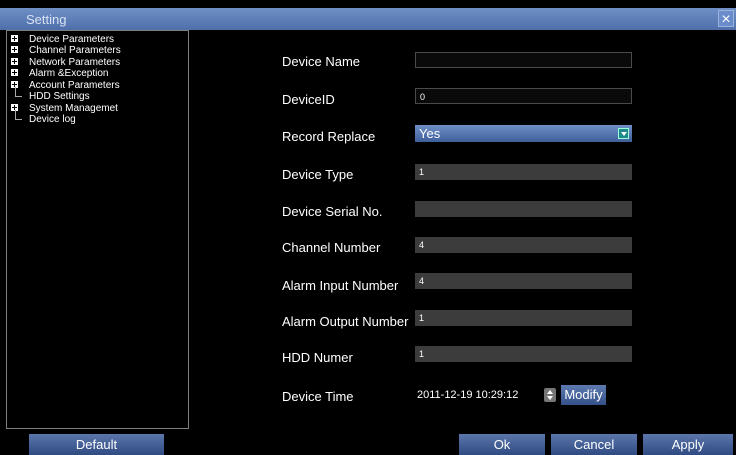 The height and width of the screenshot is (455, 736). I want to click on device-type-label: Device Type, so click(318, 174).